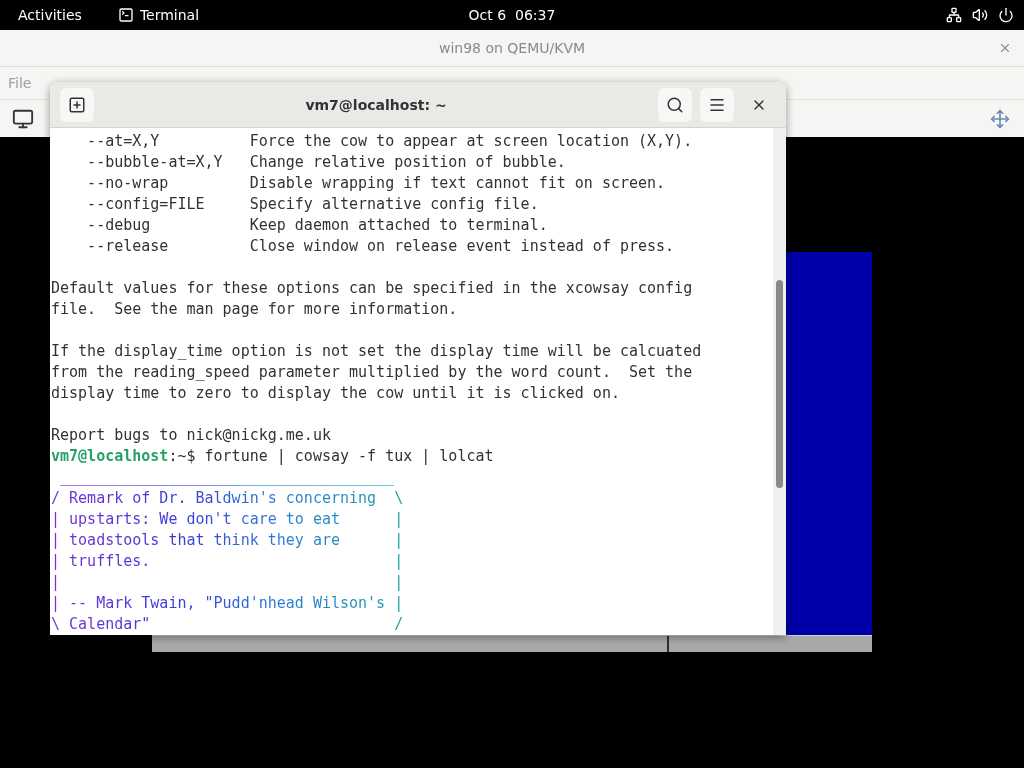 The image size is (1024, 768). I want to click on menu-button, so click(717, 104).